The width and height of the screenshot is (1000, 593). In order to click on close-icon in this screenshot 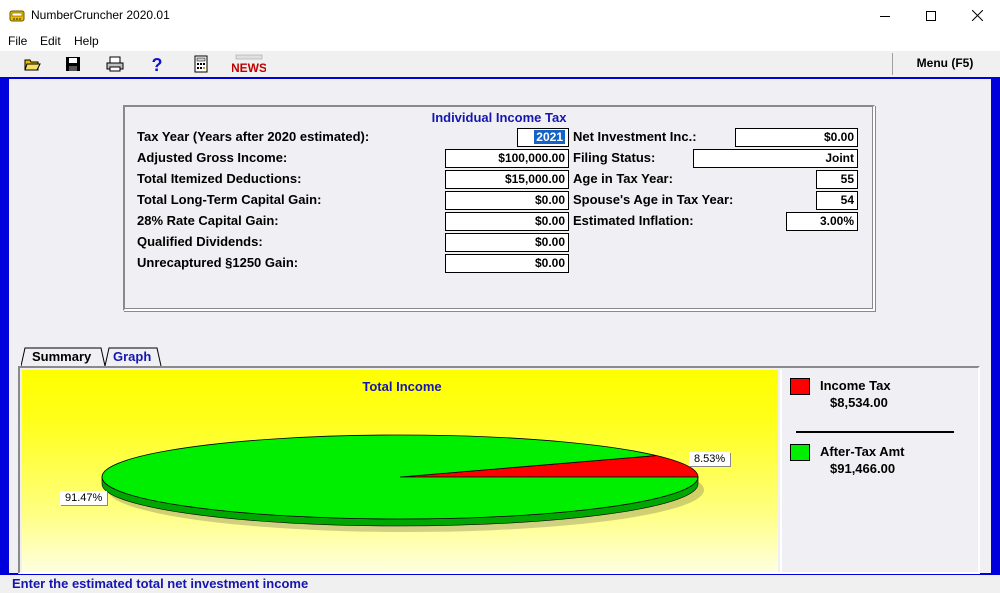, I will do `click(977, 15)`.